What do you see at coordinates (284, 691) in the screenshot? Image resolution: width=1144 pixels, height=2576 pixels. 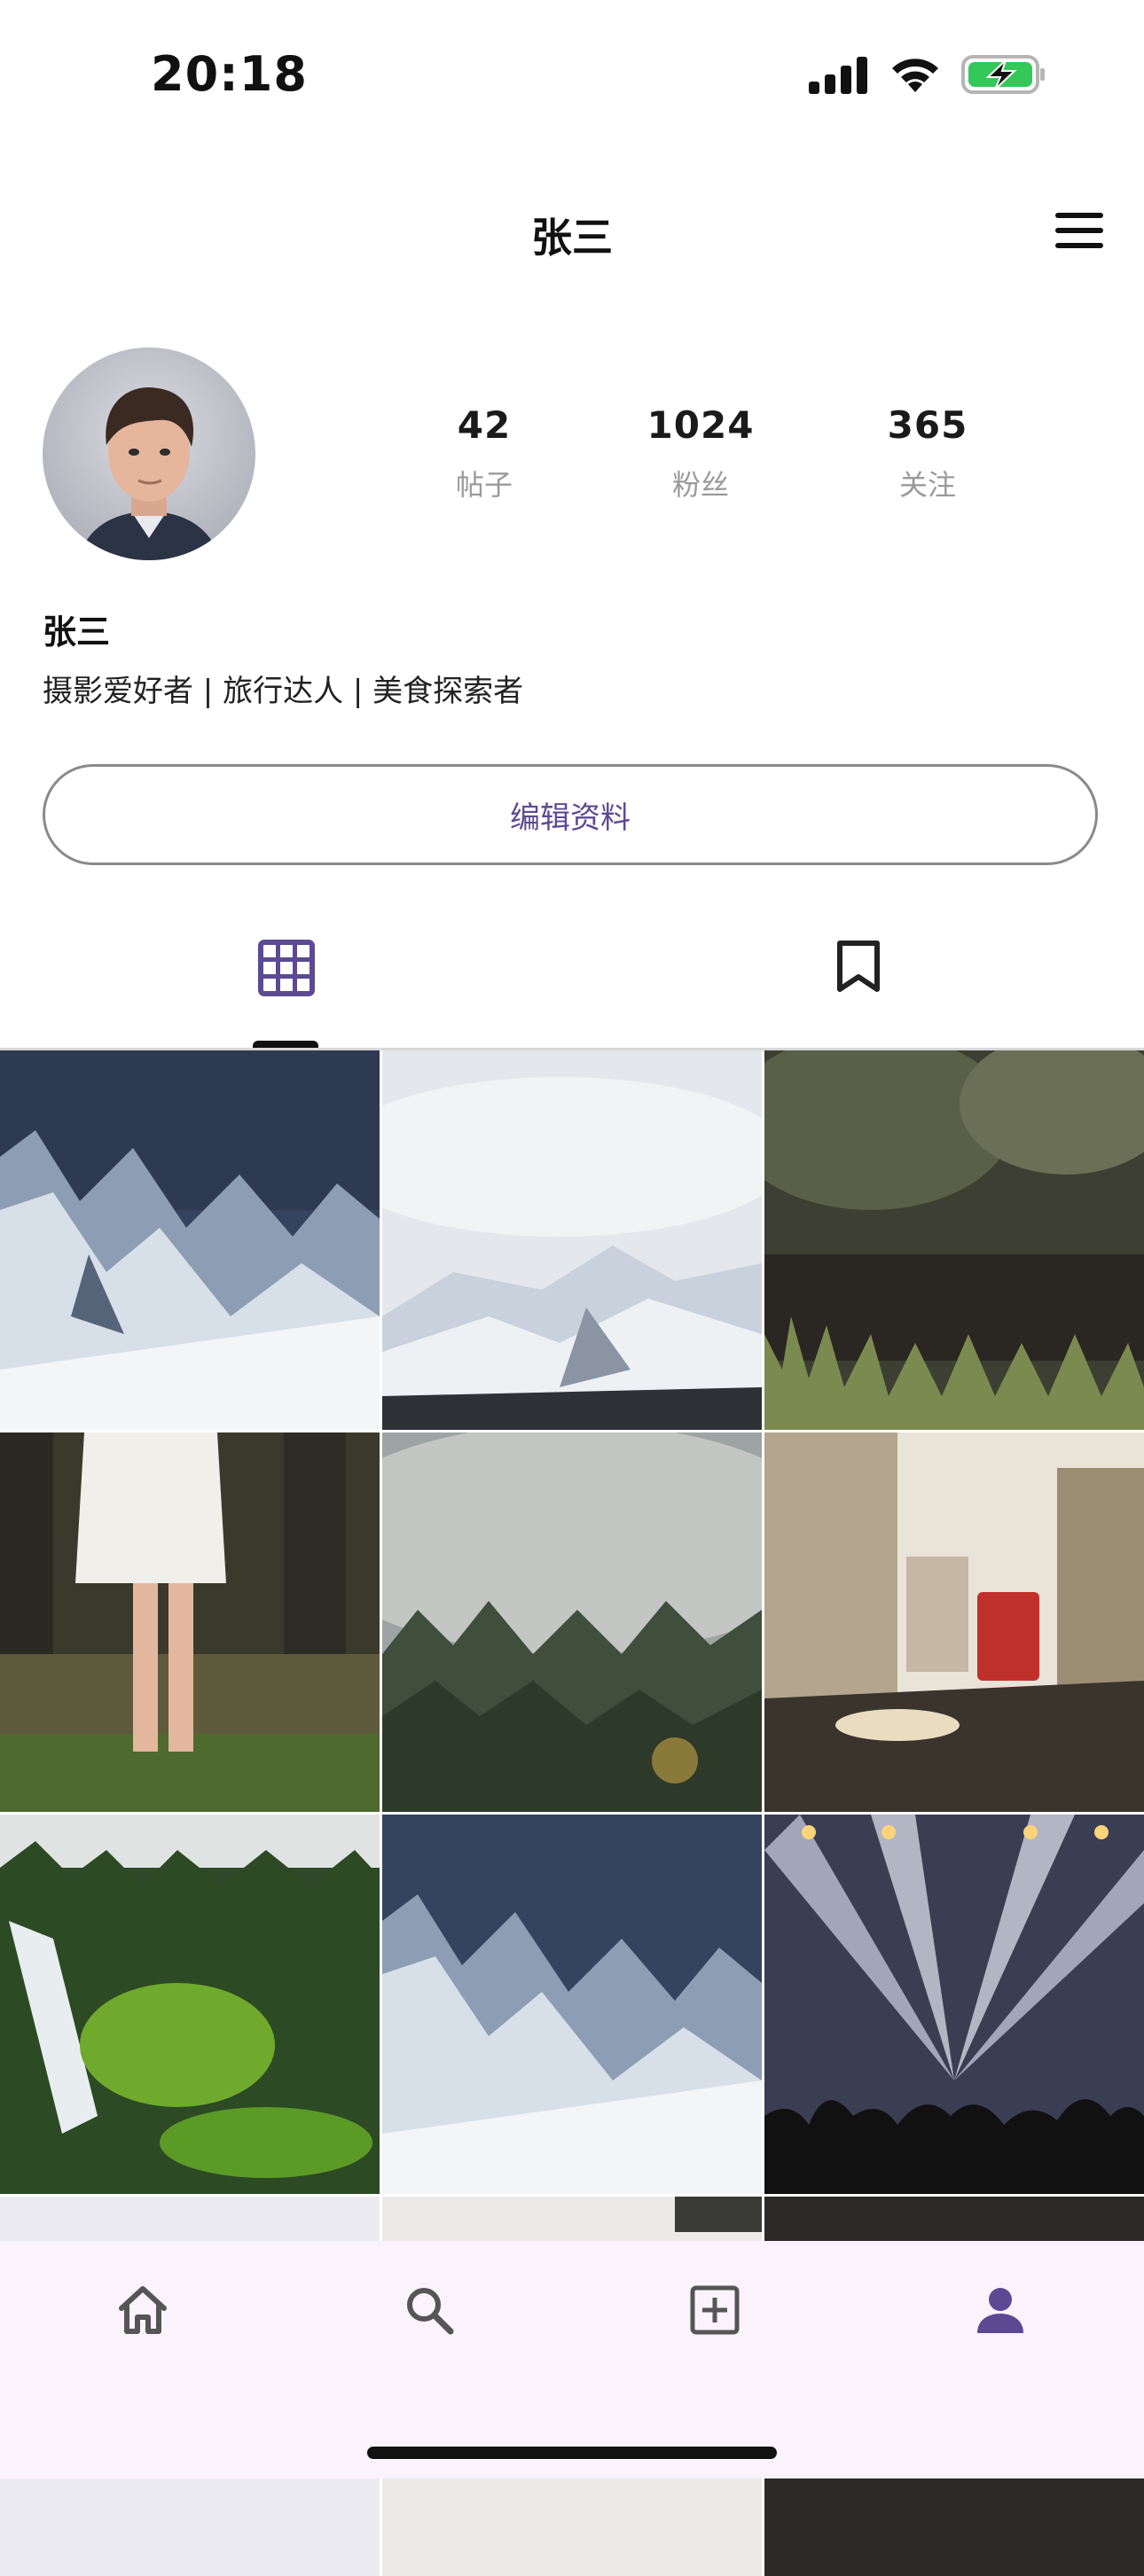 I see `profile-bio: 摄影爱好者 | 旅行达人 | 美食探索者` at bounding box center [284, 691].